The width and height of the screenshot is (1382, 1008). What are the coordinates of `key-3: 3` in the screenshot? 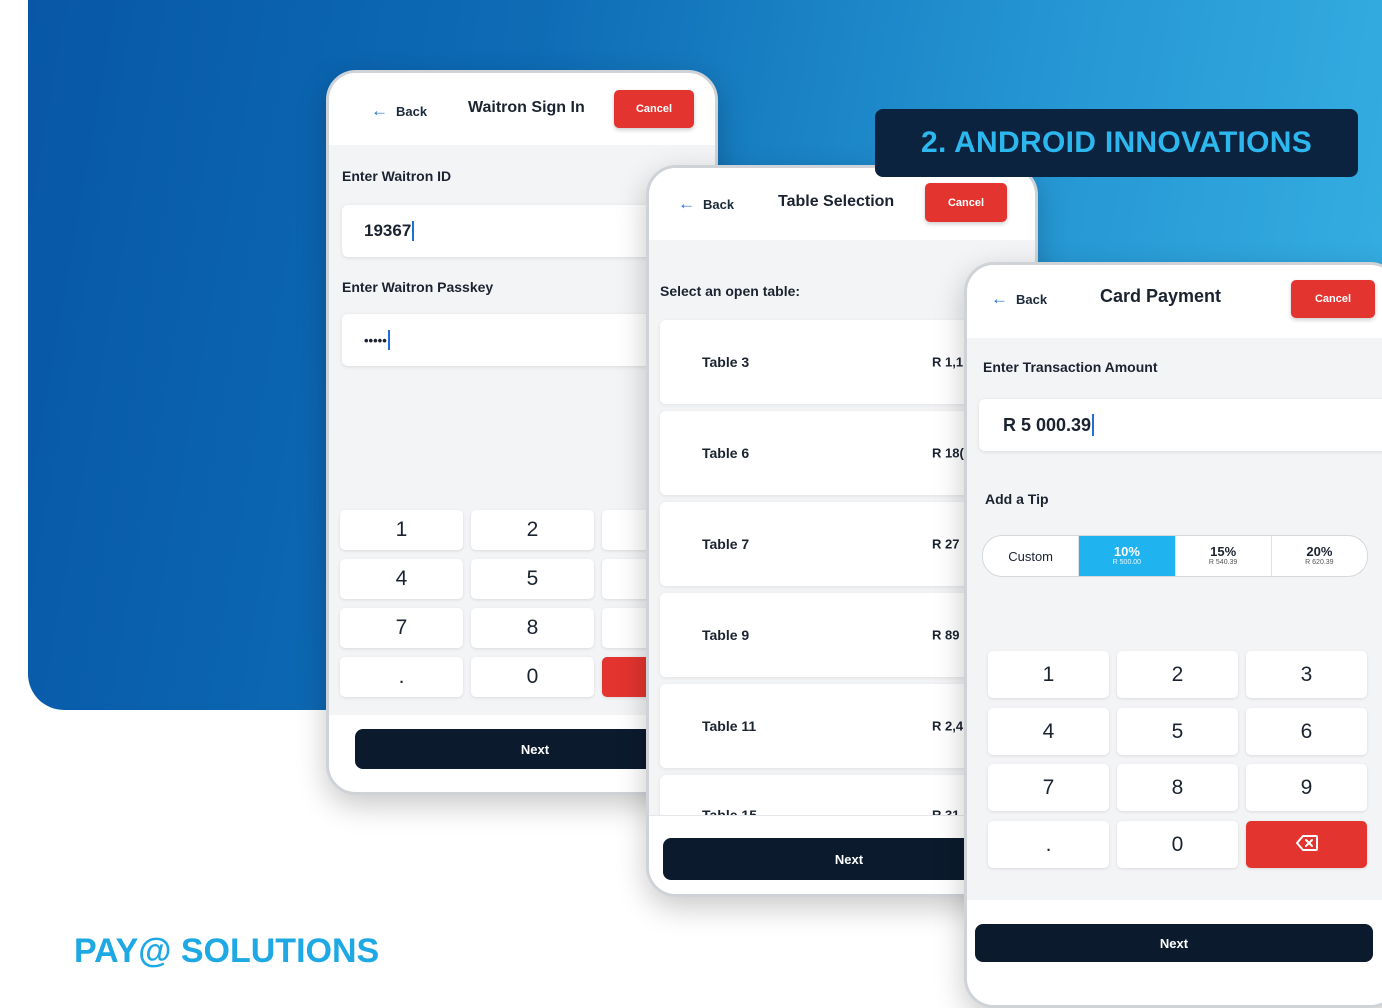 It's located at (1306, 674).